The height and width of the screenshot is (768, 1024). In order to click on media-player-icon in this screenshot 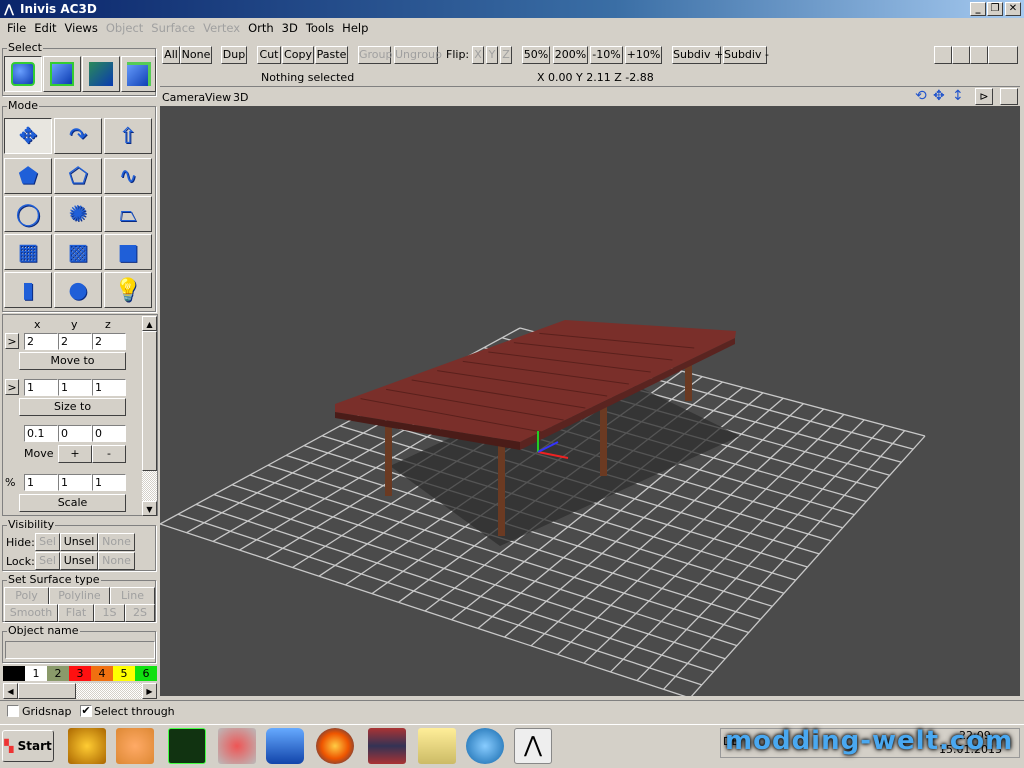, I will do `click(135, 746)`.